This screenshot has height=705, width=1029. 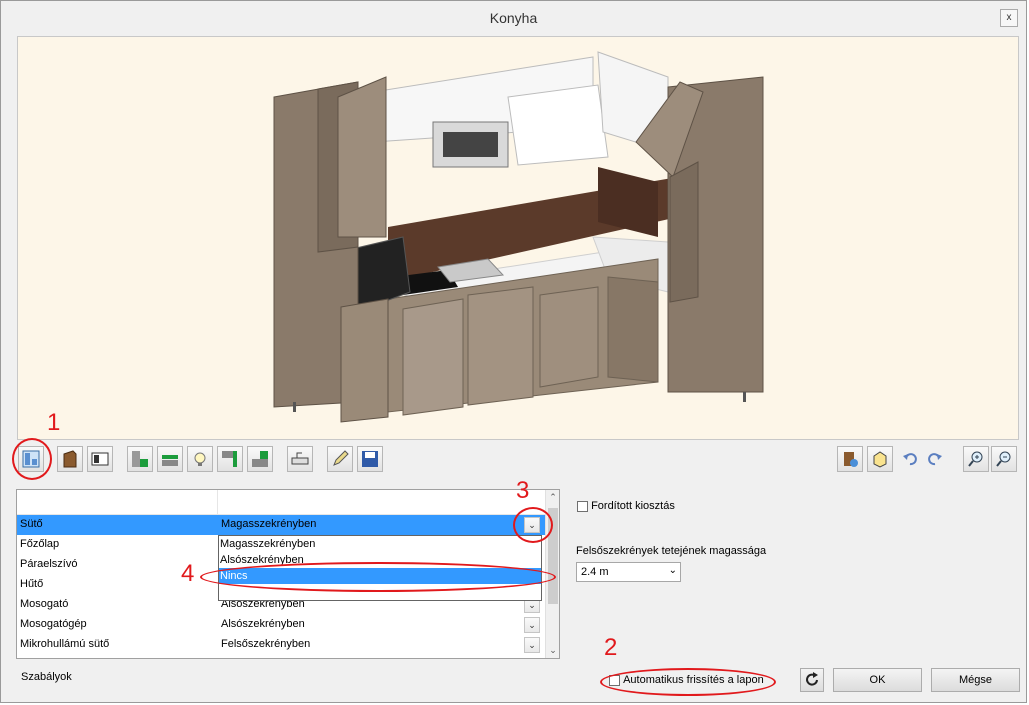 I want to click on toolbar, so click(x=517, y=460).